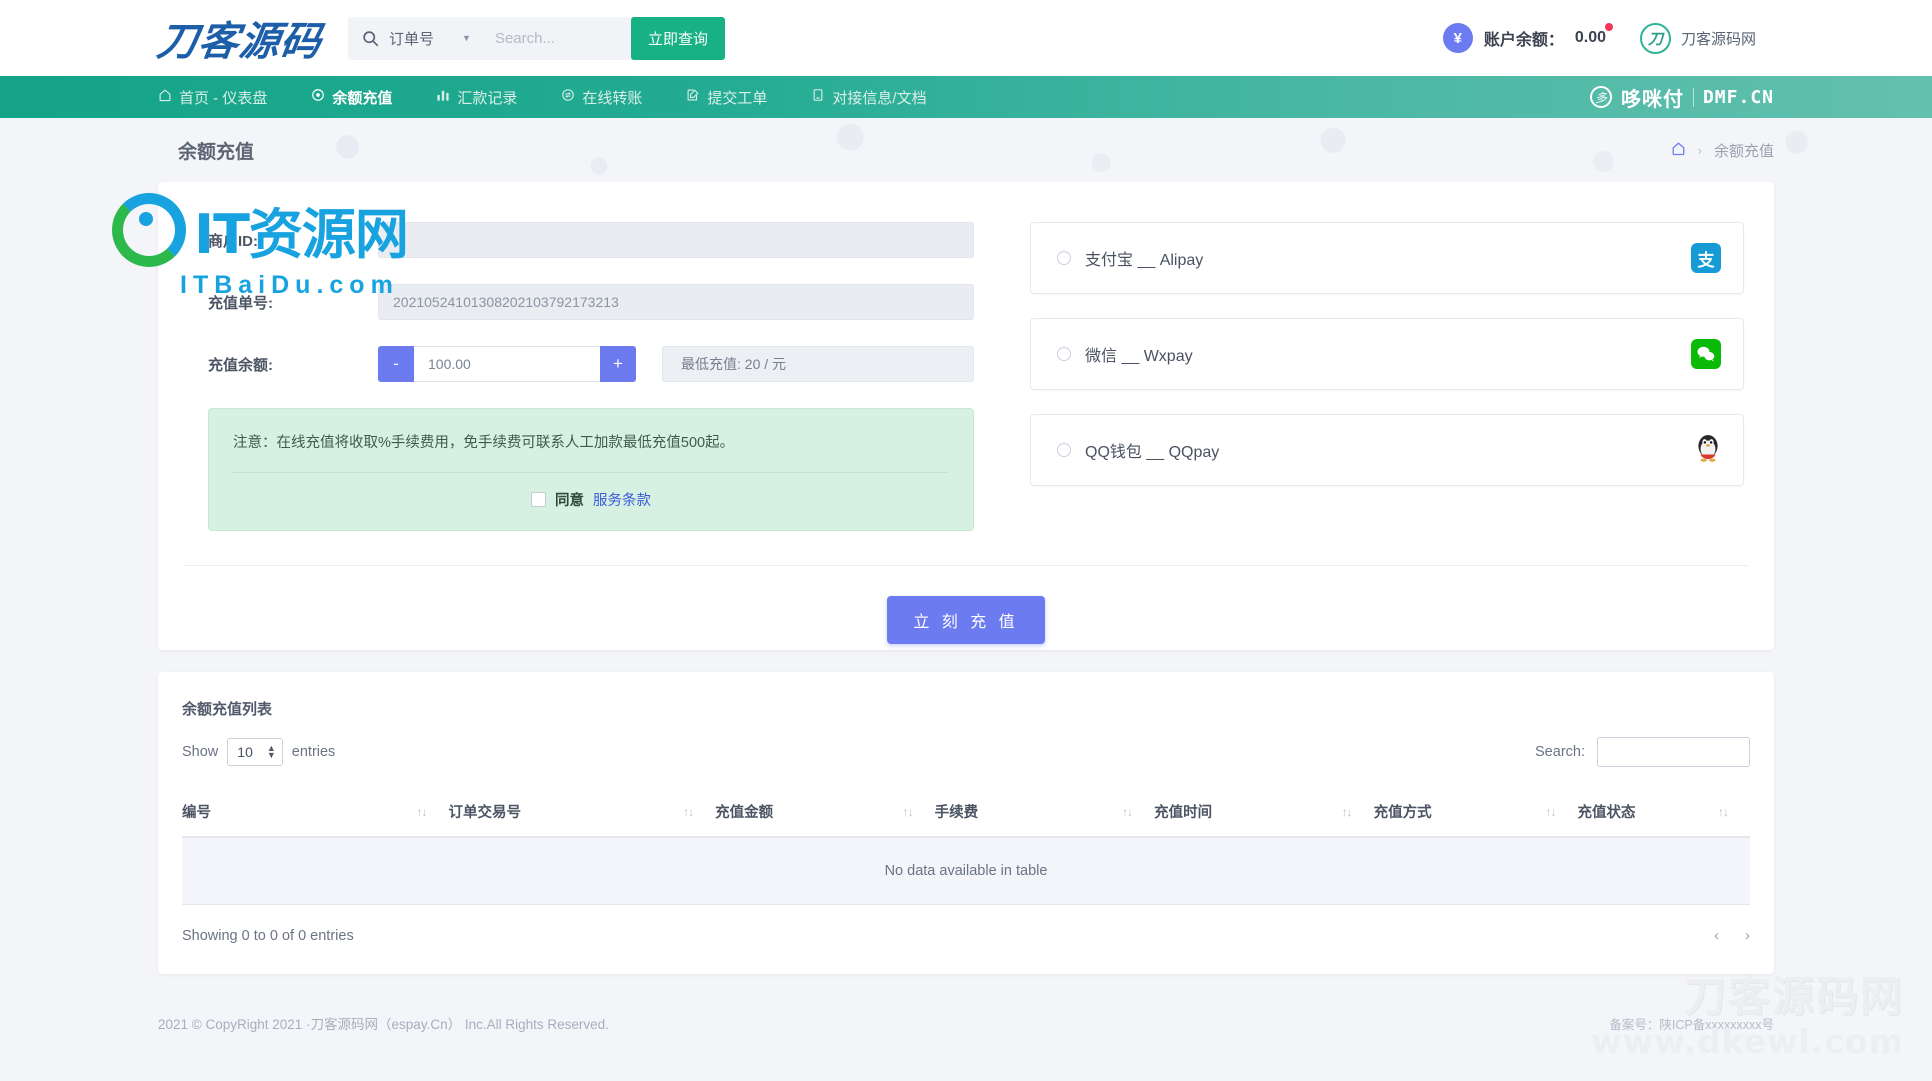  Describe the element at coordinates (1560, 752) in the screenshot. I see `table-search-label: Search:` at that location.